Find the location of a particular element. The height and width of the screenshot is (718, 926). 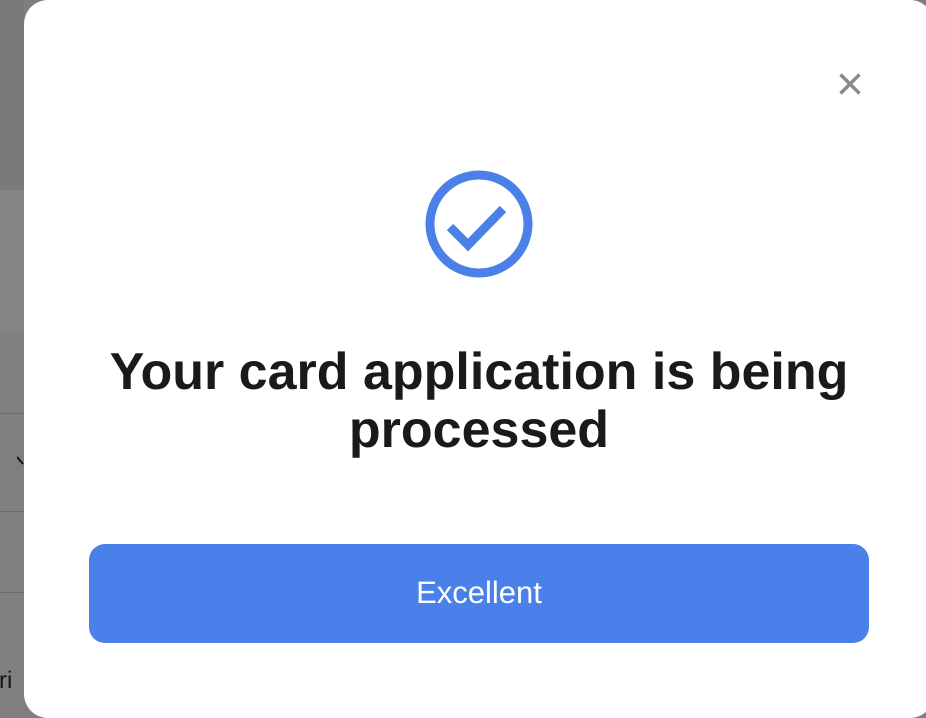

close-button is located at coordinates (850, 84).